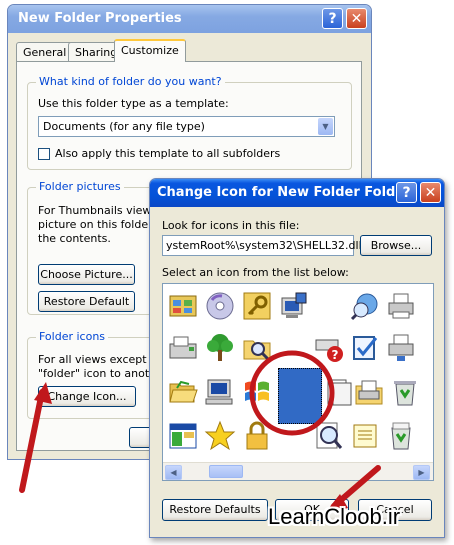  What do you see at coordinates (226, 471) in the screenshot?
I see `scroll-thumb` at bounding box center [226, 471].